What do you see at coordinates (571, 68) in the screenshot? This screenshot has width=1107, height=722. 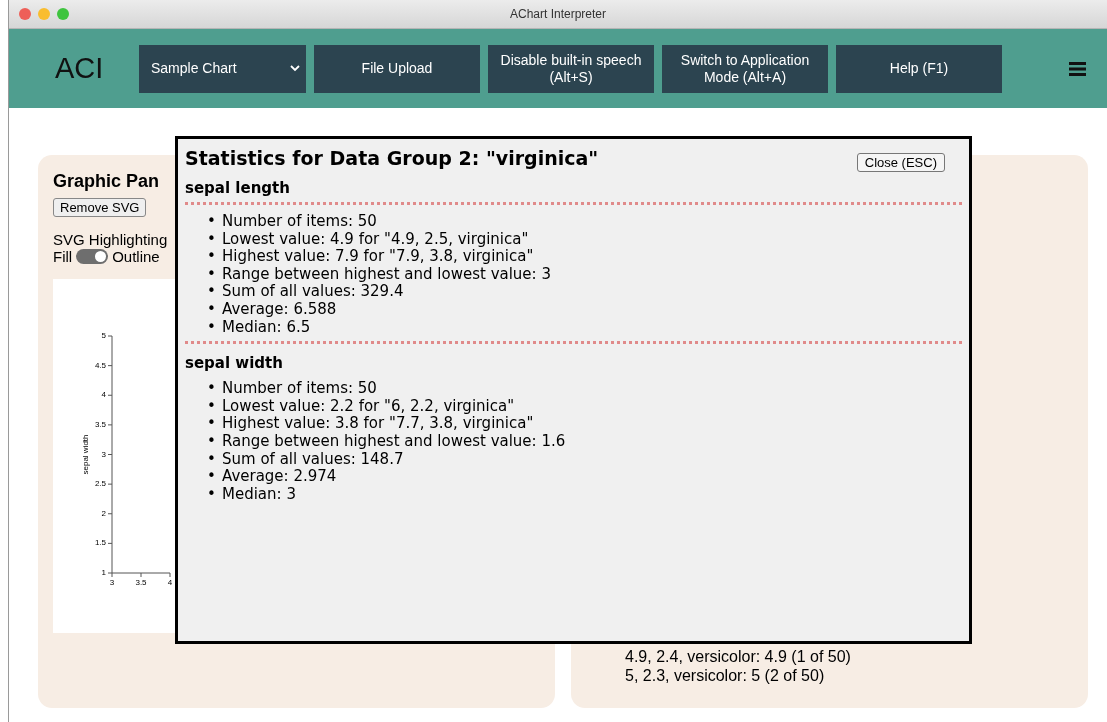 I see `header-button: Disable built-in speech (Alt+S)` at bounding box center [571, 68].